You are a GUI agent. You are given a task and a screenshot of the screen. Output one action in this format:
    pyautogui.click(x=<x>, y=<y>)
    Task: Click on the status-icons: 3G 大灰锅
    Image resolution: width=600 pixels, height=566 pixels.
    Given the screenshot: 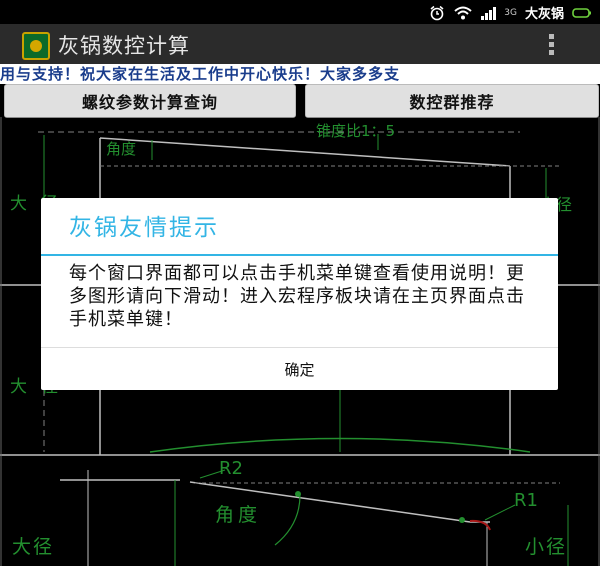 What is the action you would take?
    pyautogui.click(x=510, y=12)
    